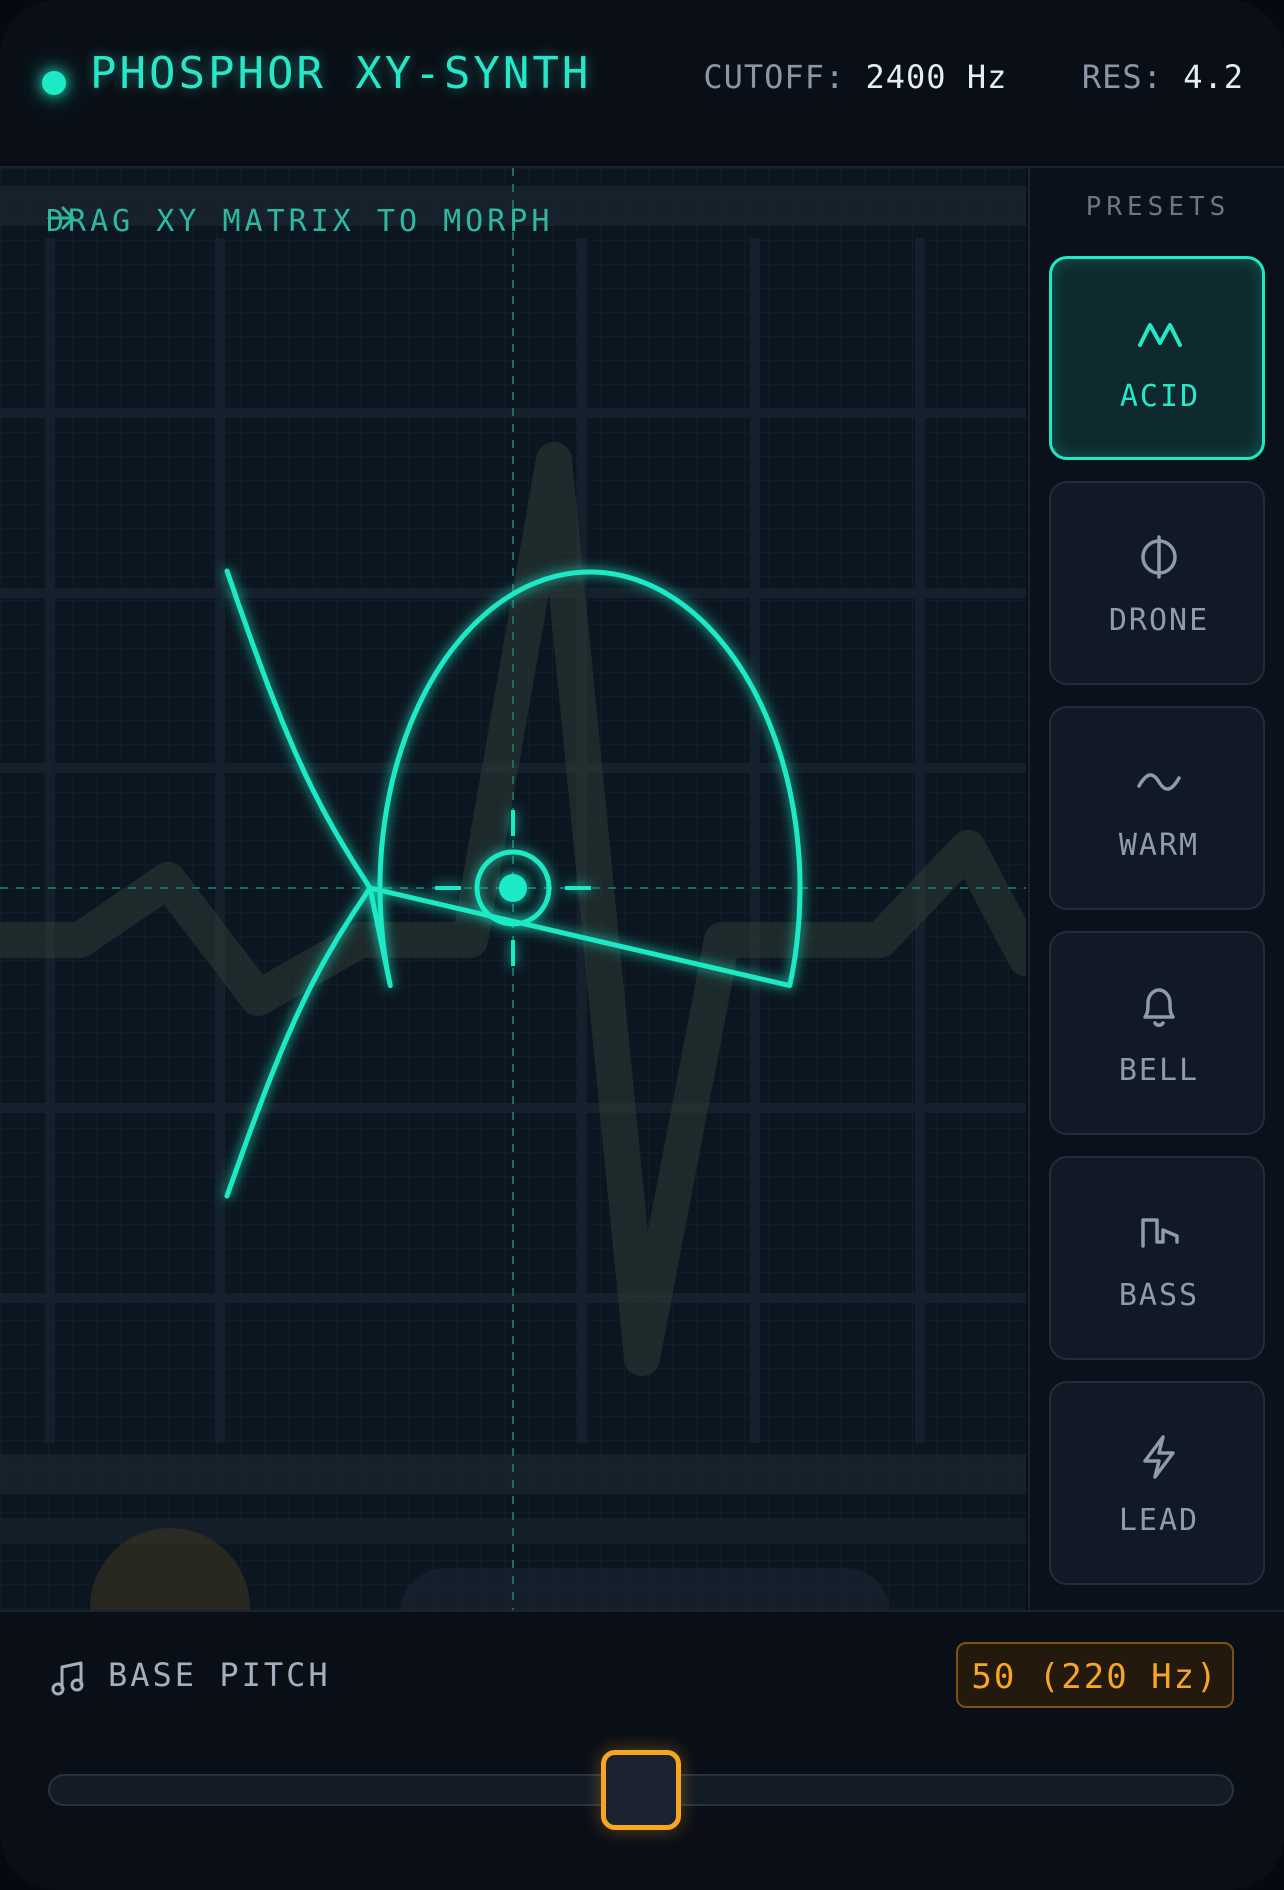  Describe the element at coordinates (774, 77) in the screenshot. I see `cutoff-label: CUTOFF:` at that location.